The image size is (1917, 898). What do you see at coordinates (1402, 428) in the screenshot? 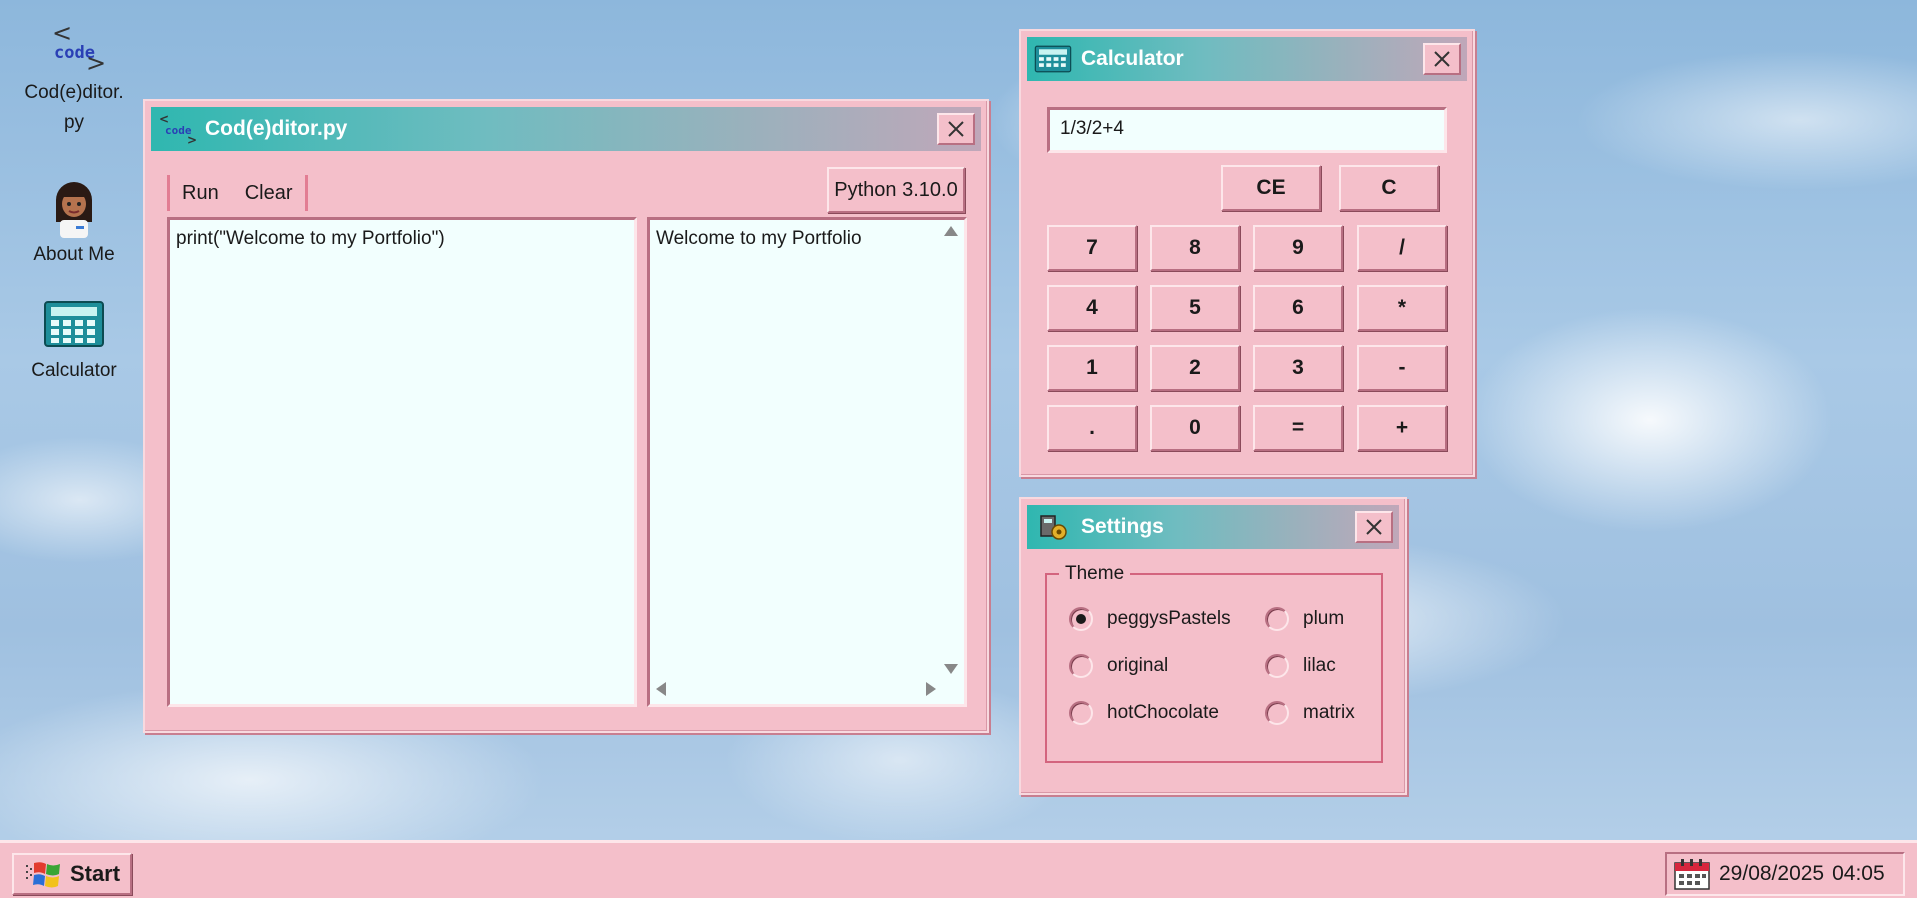
I see `calc-key-add: +` at bounding box center [1402, 428].